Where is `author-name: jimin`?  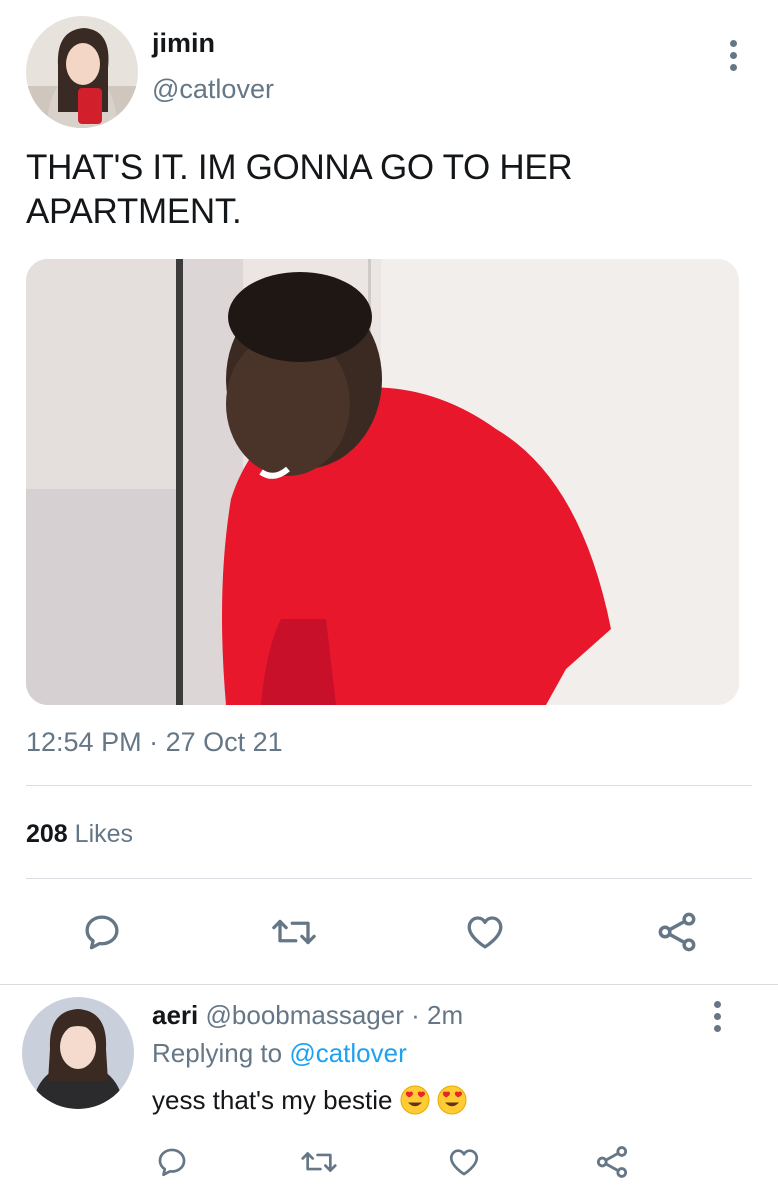
author-name: jimin is located at coordinates (183, 43).